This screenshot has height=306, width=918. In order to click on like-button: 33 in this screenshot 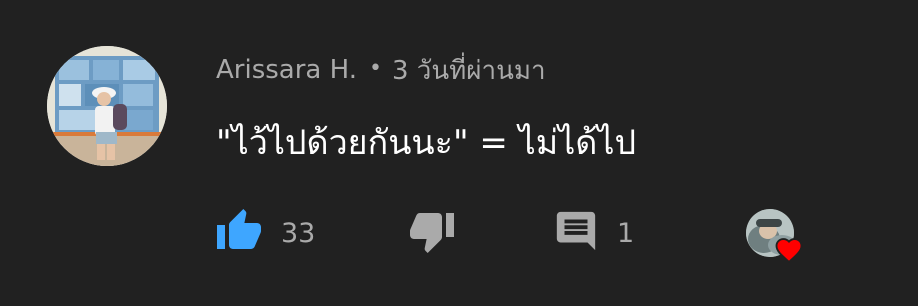, I will do `click(265, 233)`.